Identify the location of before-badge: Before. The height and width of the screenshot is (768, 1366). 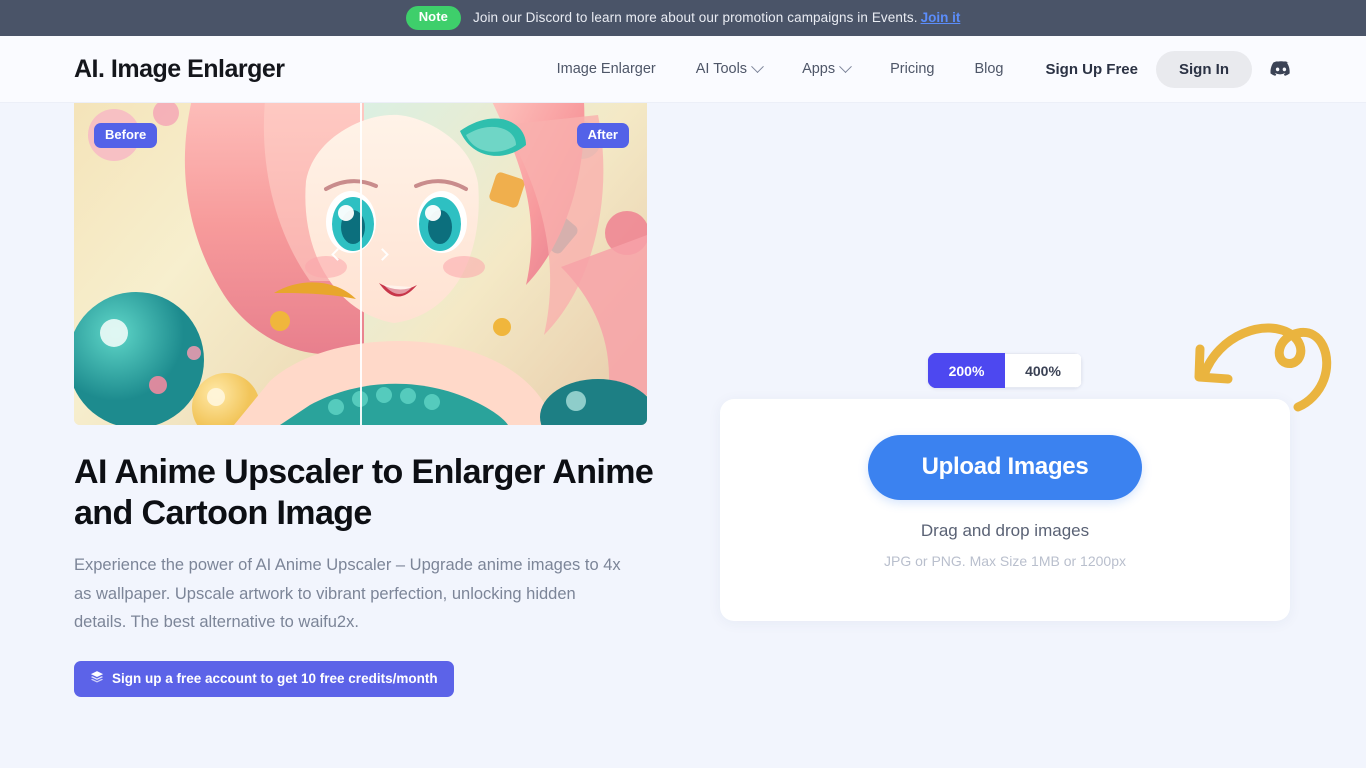
(126, 136).